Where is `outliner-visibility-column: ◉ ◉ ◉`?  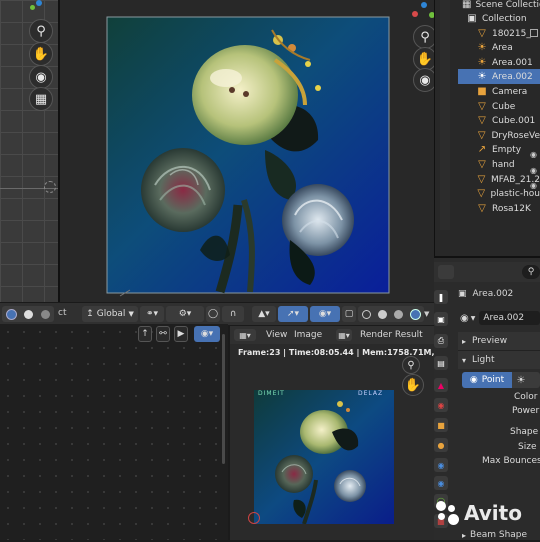 outliner-visibility-column: ◉ ◉ ◉ is located at coordinates (535, 125).